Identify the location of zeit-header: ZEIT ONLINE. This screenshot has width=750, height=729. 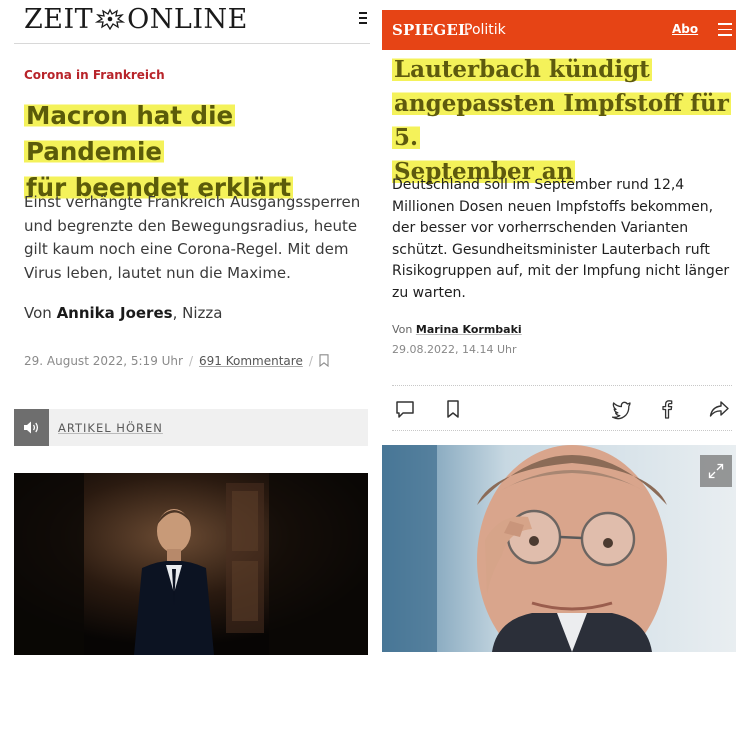
(192, 22).